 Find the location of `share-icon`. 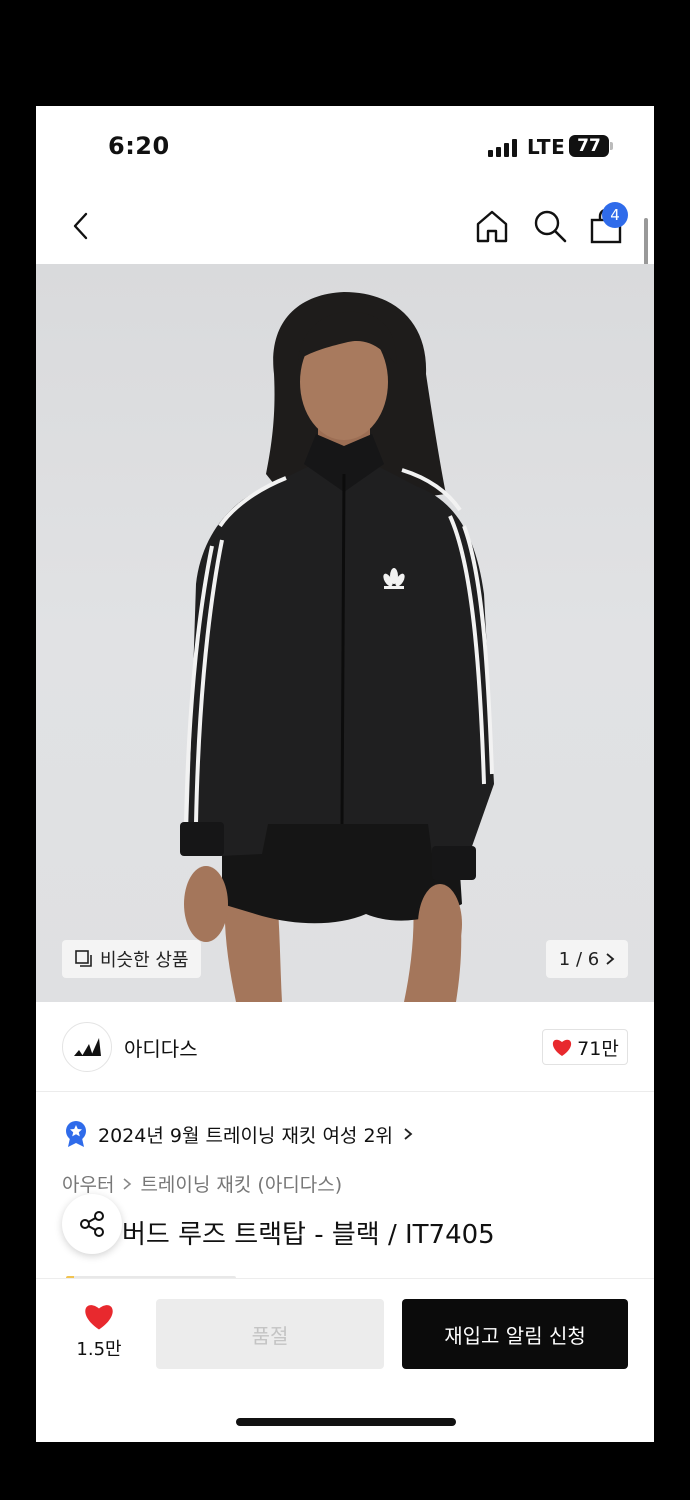

share-icon is located at coordinates (92, 1224).